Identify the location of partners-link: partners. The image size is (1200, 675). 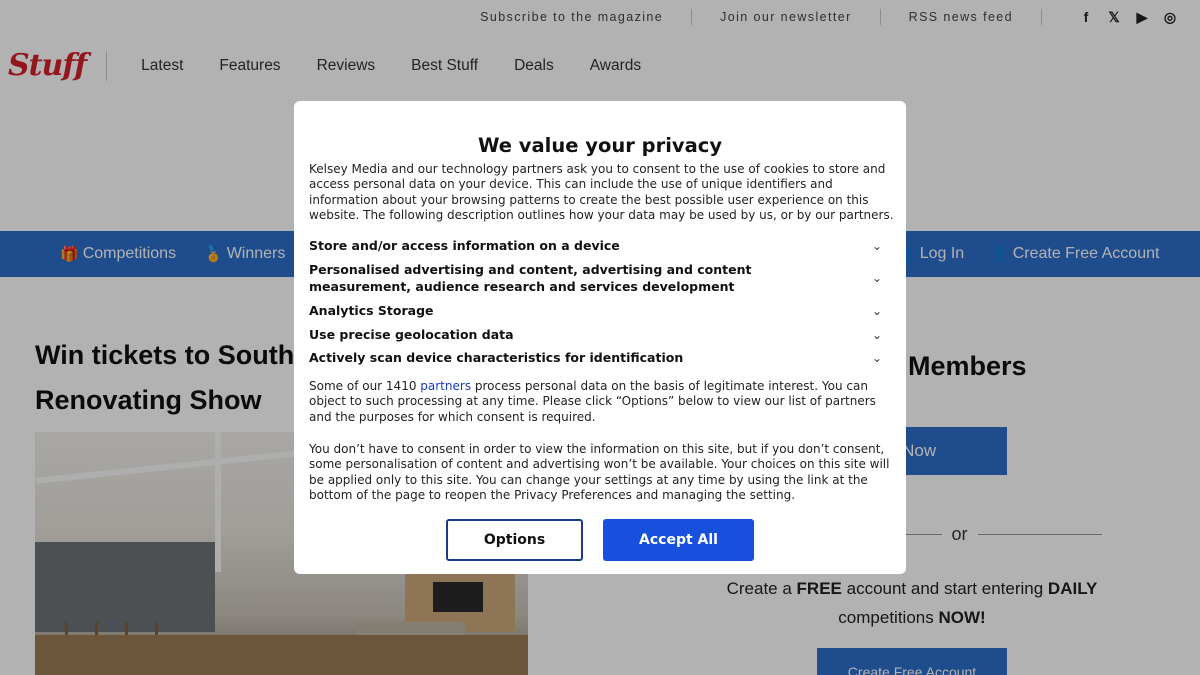
(445, 386).